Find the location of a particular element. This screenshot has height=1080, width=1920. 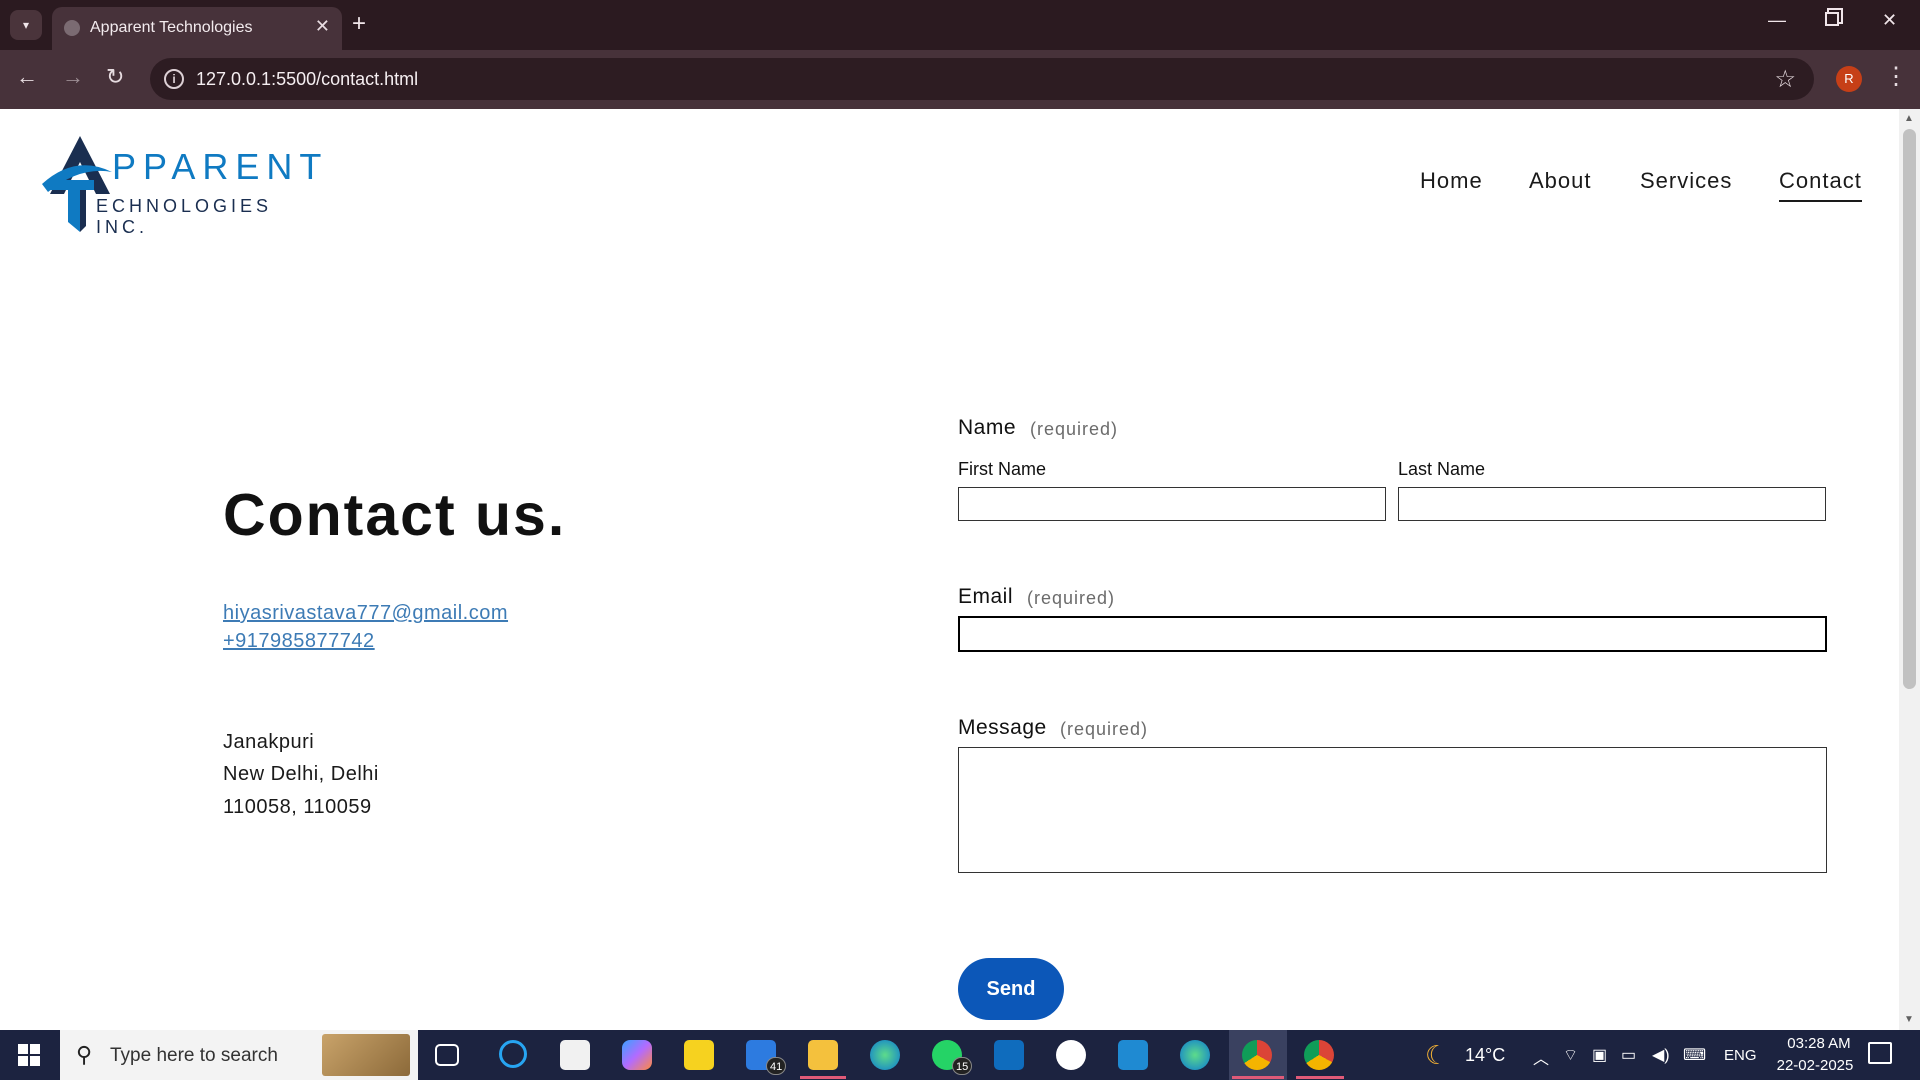

nav-about-link: About is located at coordinates (1560, 181).